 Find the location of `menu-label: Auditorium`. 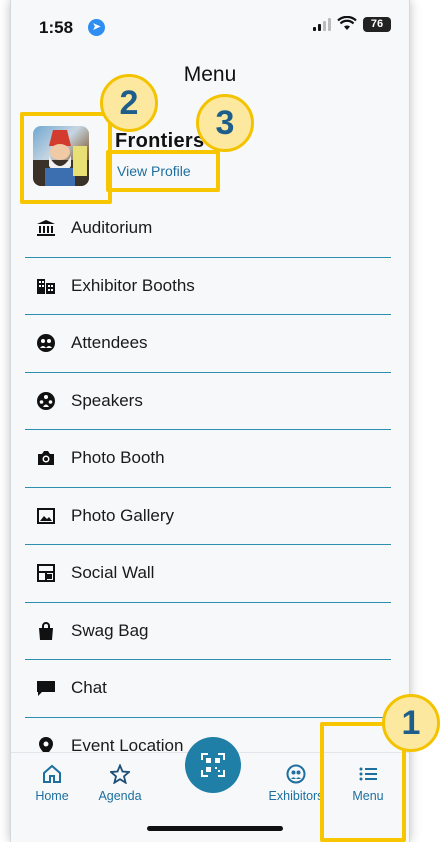

menu-label: Auditorium is located at coordinates (112, 228).